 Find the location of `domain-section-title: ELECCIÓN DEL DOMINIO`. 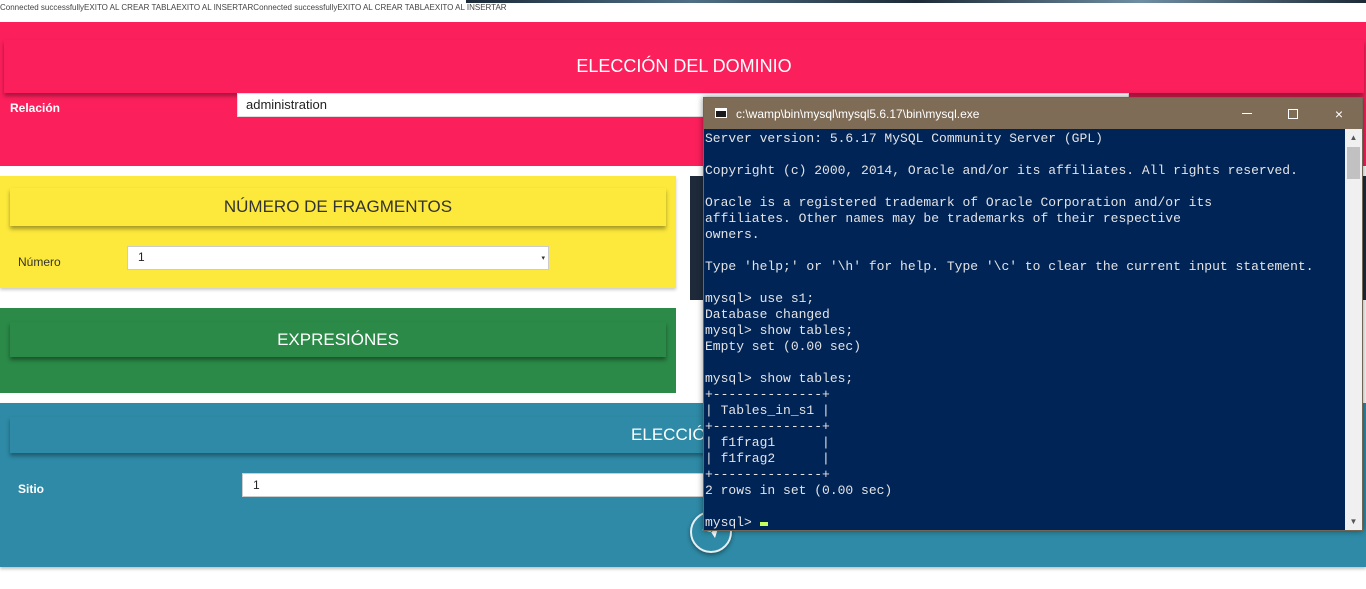

domain-section-title: ELECCIÓN DEL DOMINIO is located at coordinates (684, 66).